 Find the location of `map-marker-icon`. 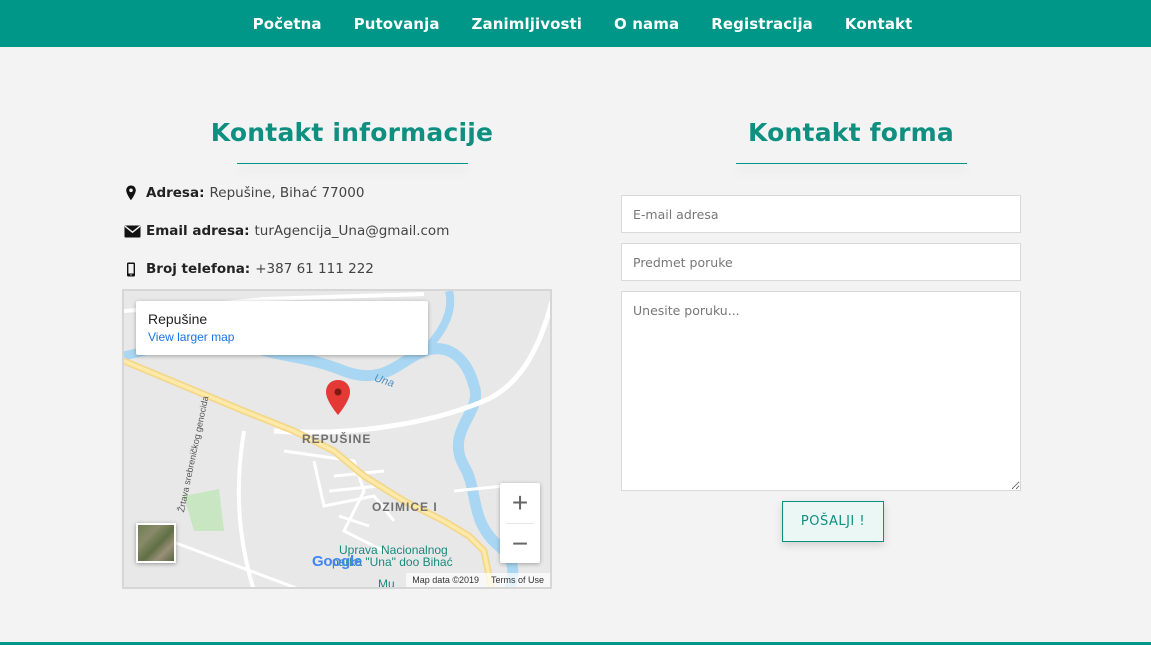

map-marker-icon is located at coordinates (135, 193).